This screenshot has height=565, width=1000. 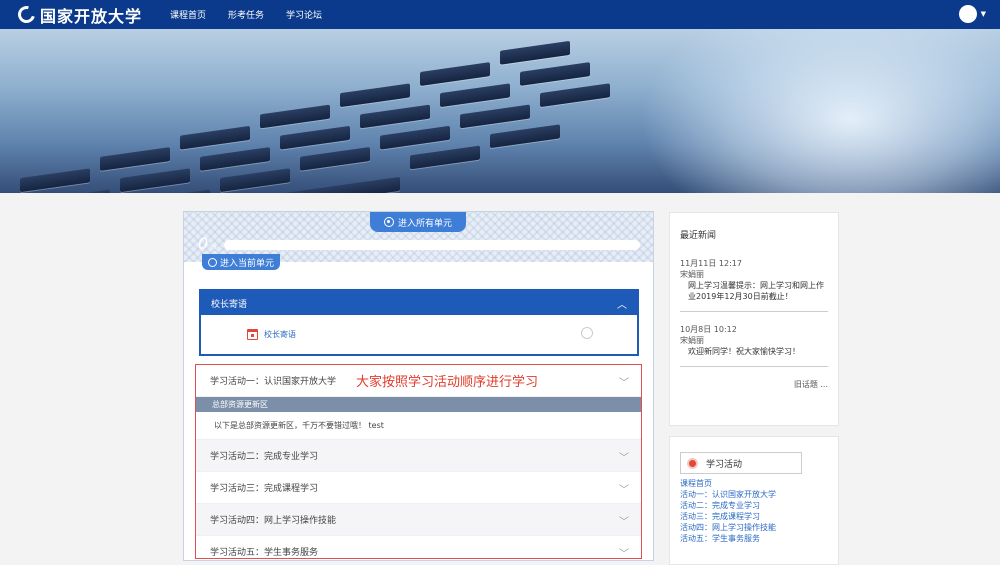 I want to click on nav-forum: 学习论坛, so click(x=304, y=14).